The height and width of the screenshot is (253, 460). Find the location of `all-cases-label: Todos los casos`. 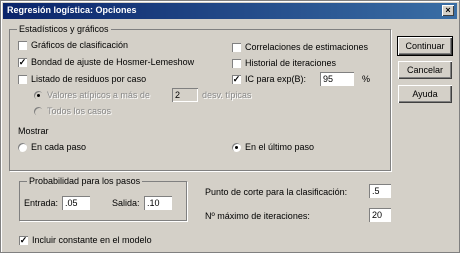

all-cases-label: Todos los casos is located at coordinates (79, 111).